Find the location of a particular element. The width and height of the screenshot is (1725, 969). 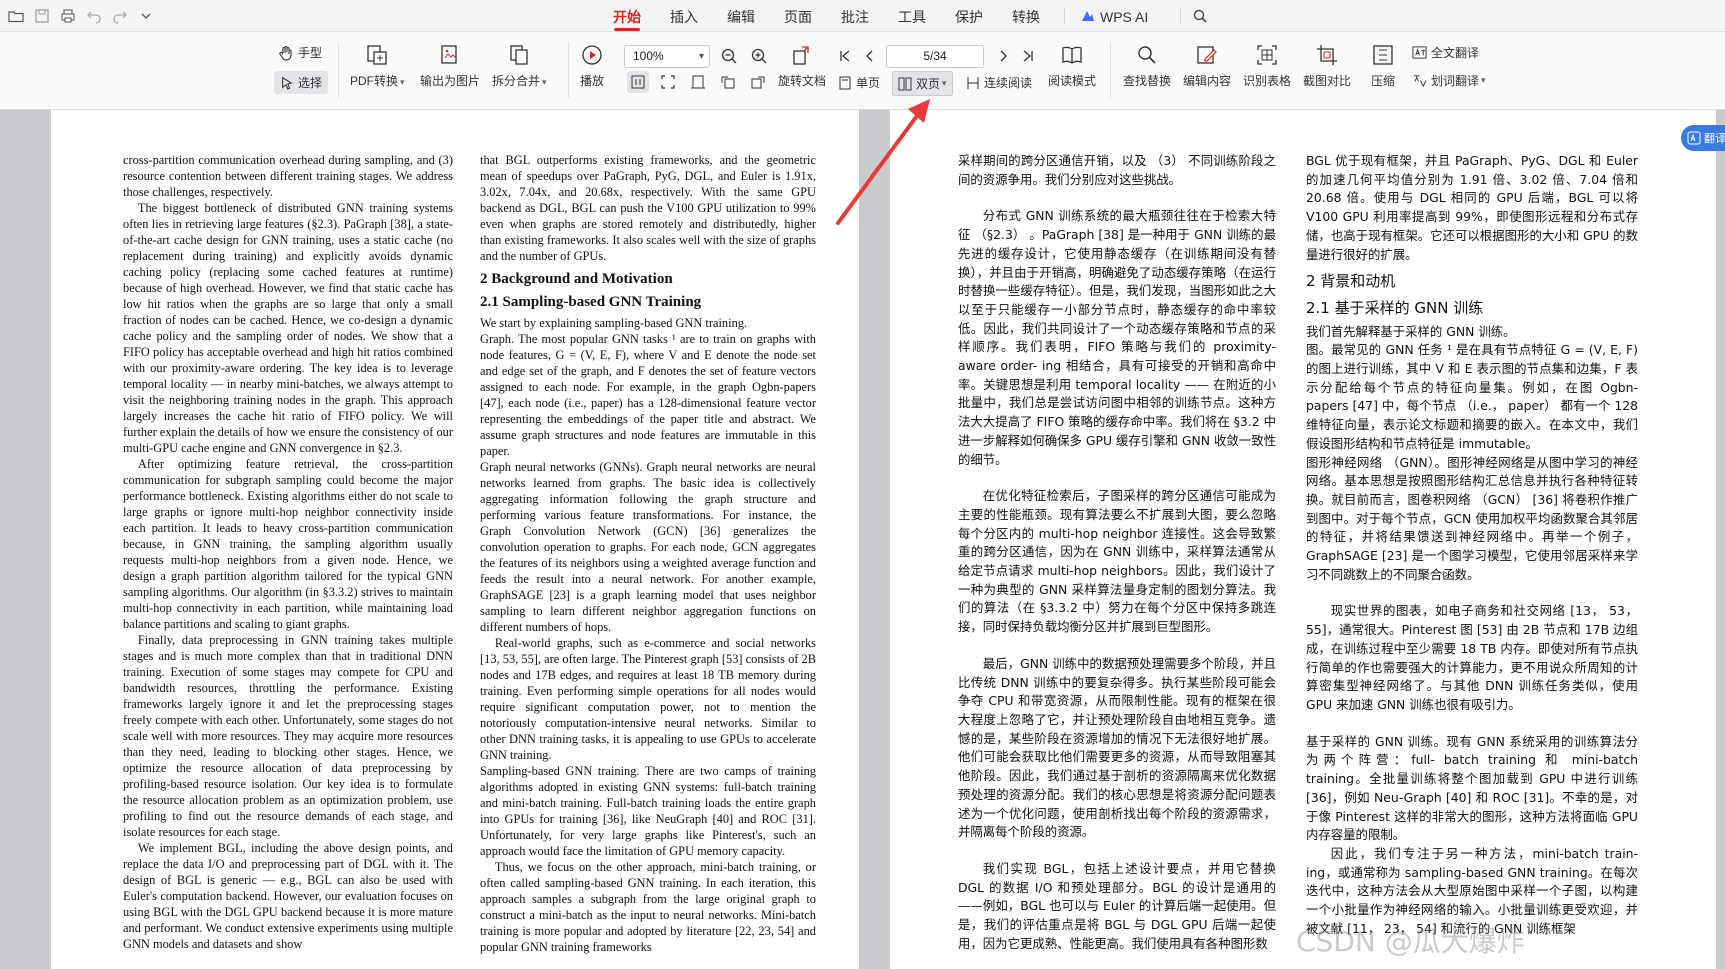

cursor-icon is located at coordinates (287, 83).